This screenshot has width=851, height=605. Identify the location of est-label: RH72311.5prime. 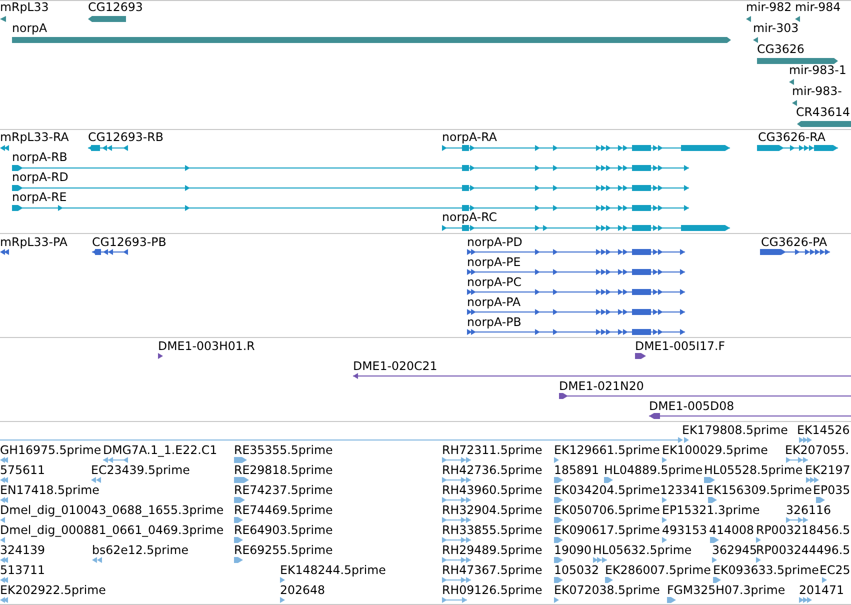
(492, 450).